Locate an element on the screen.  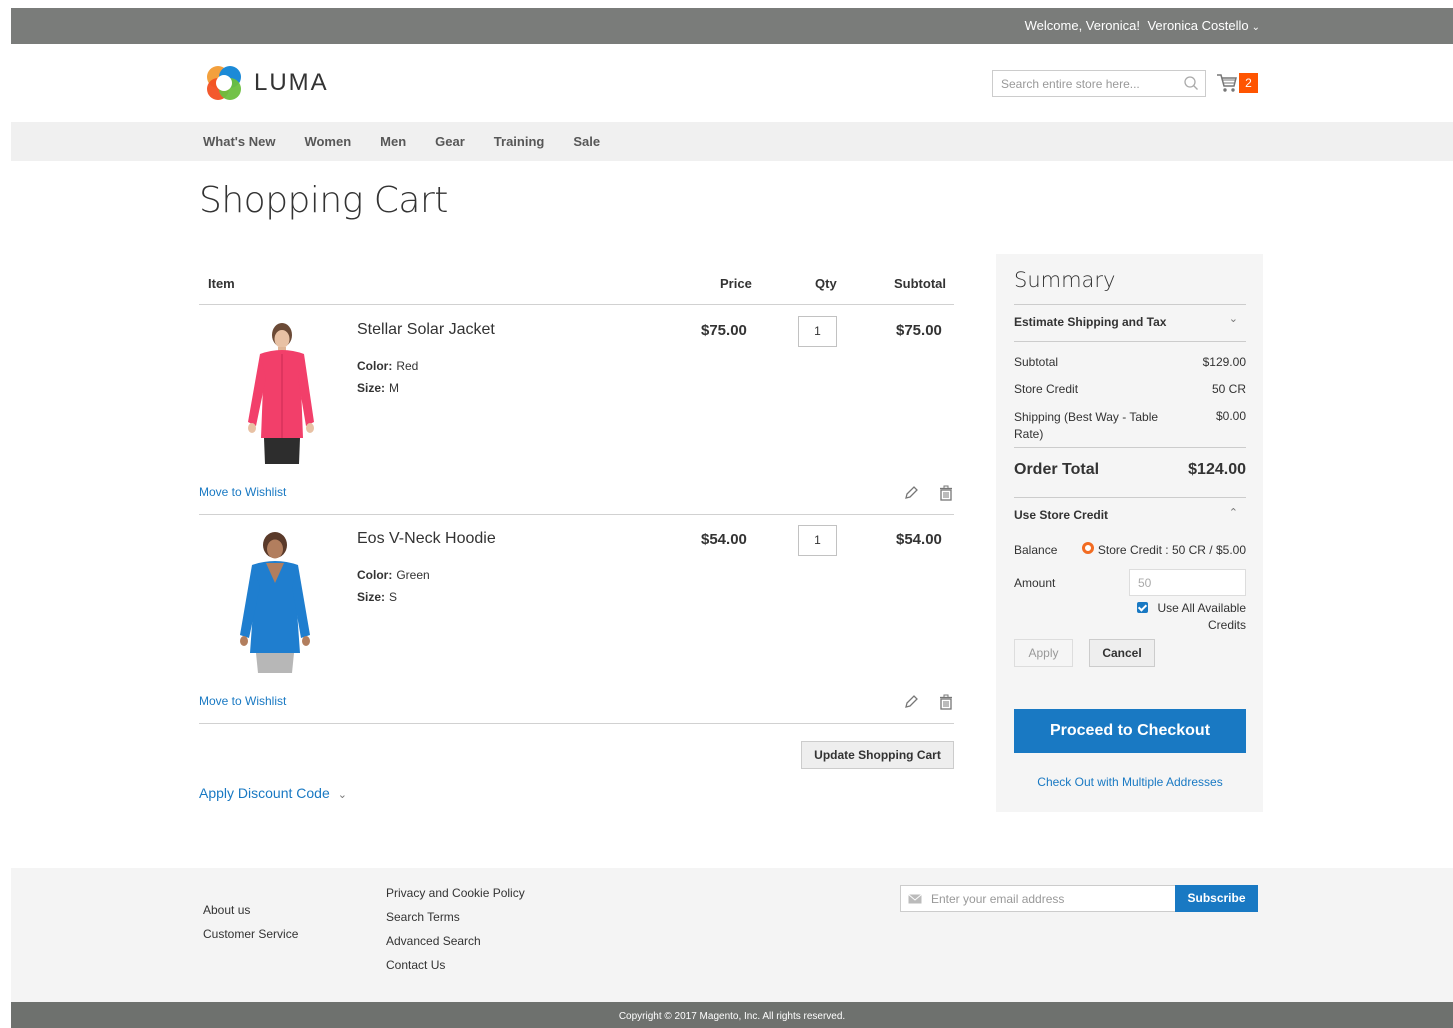
nav-item-women: Women is located at coordinates (327, 141).